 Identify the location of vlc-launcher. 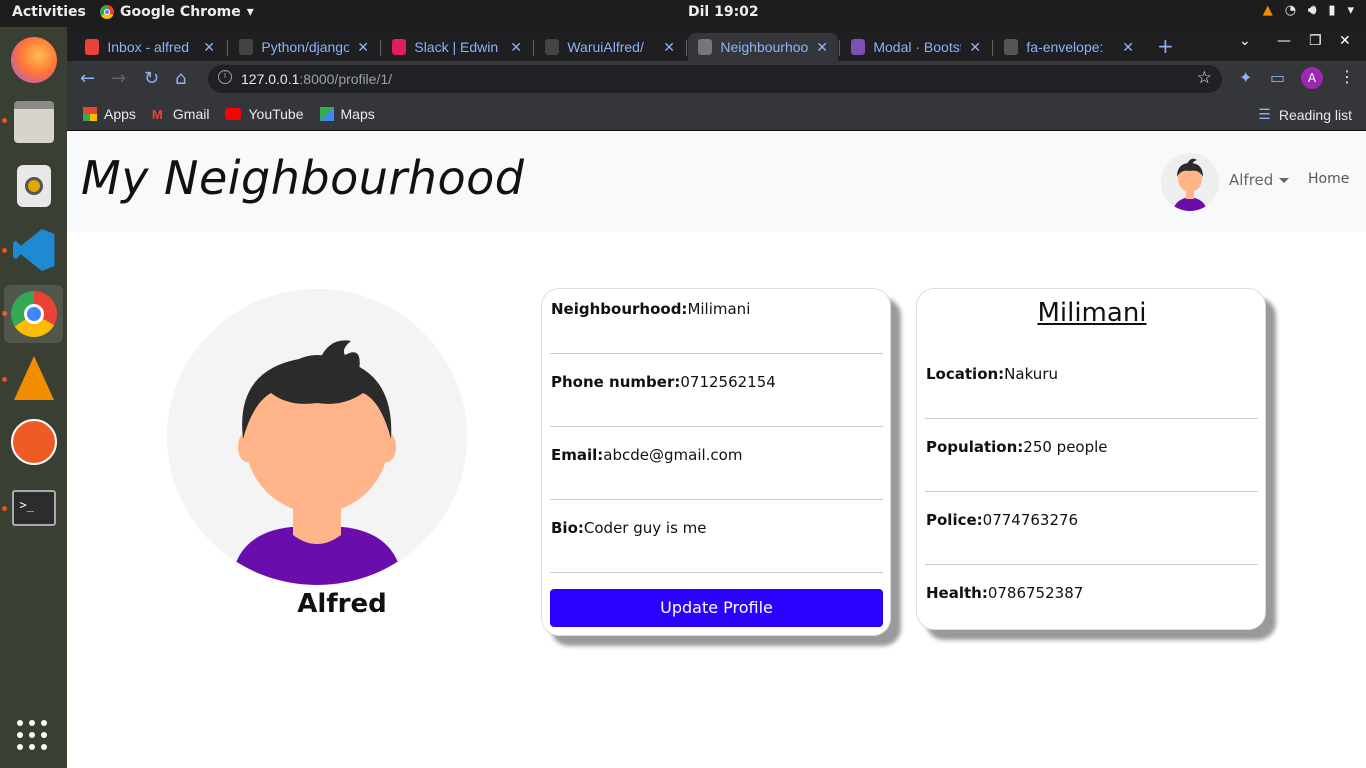
(33, 378).